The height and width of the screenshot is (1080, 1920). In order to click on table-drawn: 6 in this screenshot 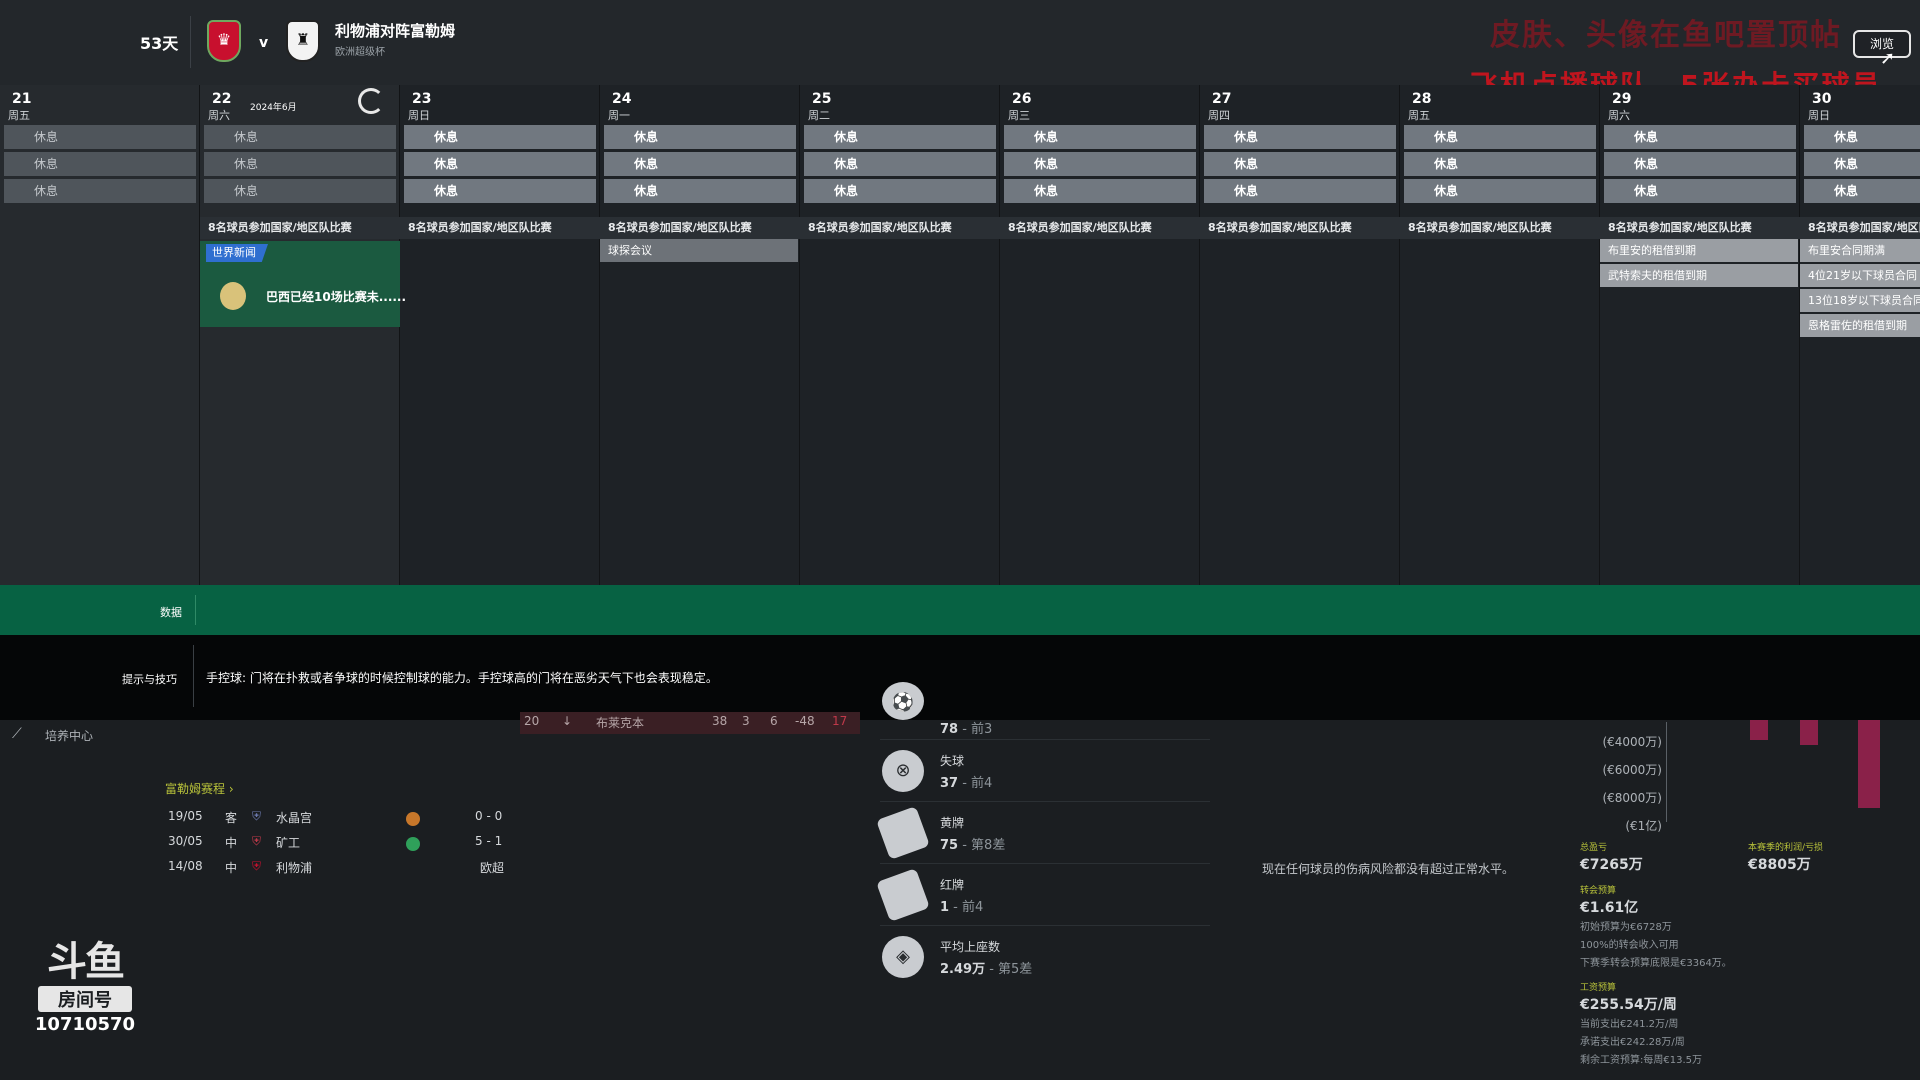, I will do `click(774, 721)`.